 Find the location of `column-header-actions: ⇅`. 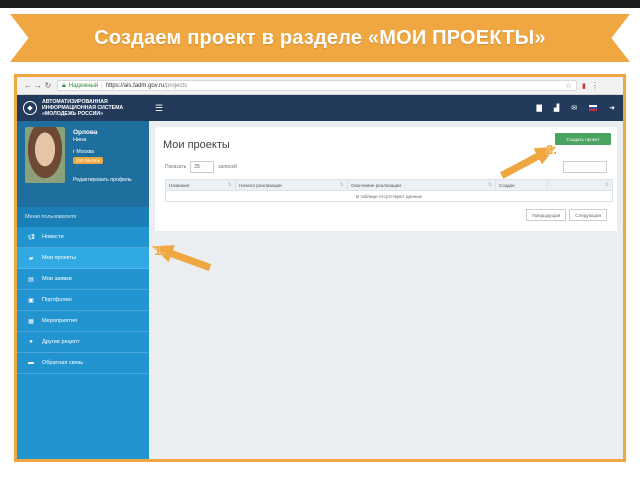

column-header-actions: ⇅ is located at coordinates (580, 185).